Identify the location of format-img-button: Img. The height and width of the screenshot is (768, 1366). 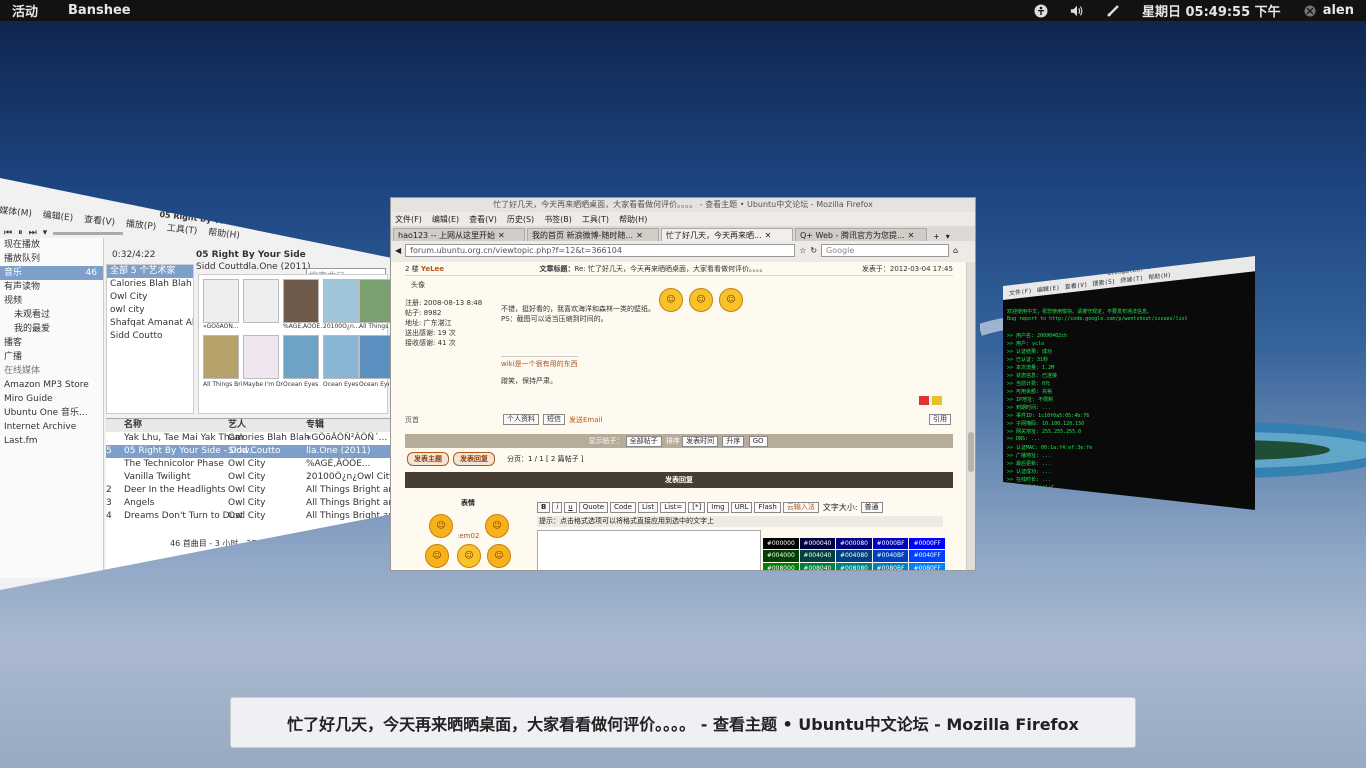
(718, 507).